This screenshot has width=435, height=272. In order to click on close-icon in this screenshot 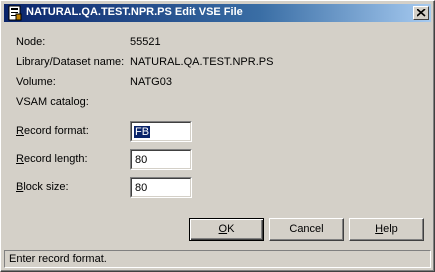, I will do `click(421, 13)`.